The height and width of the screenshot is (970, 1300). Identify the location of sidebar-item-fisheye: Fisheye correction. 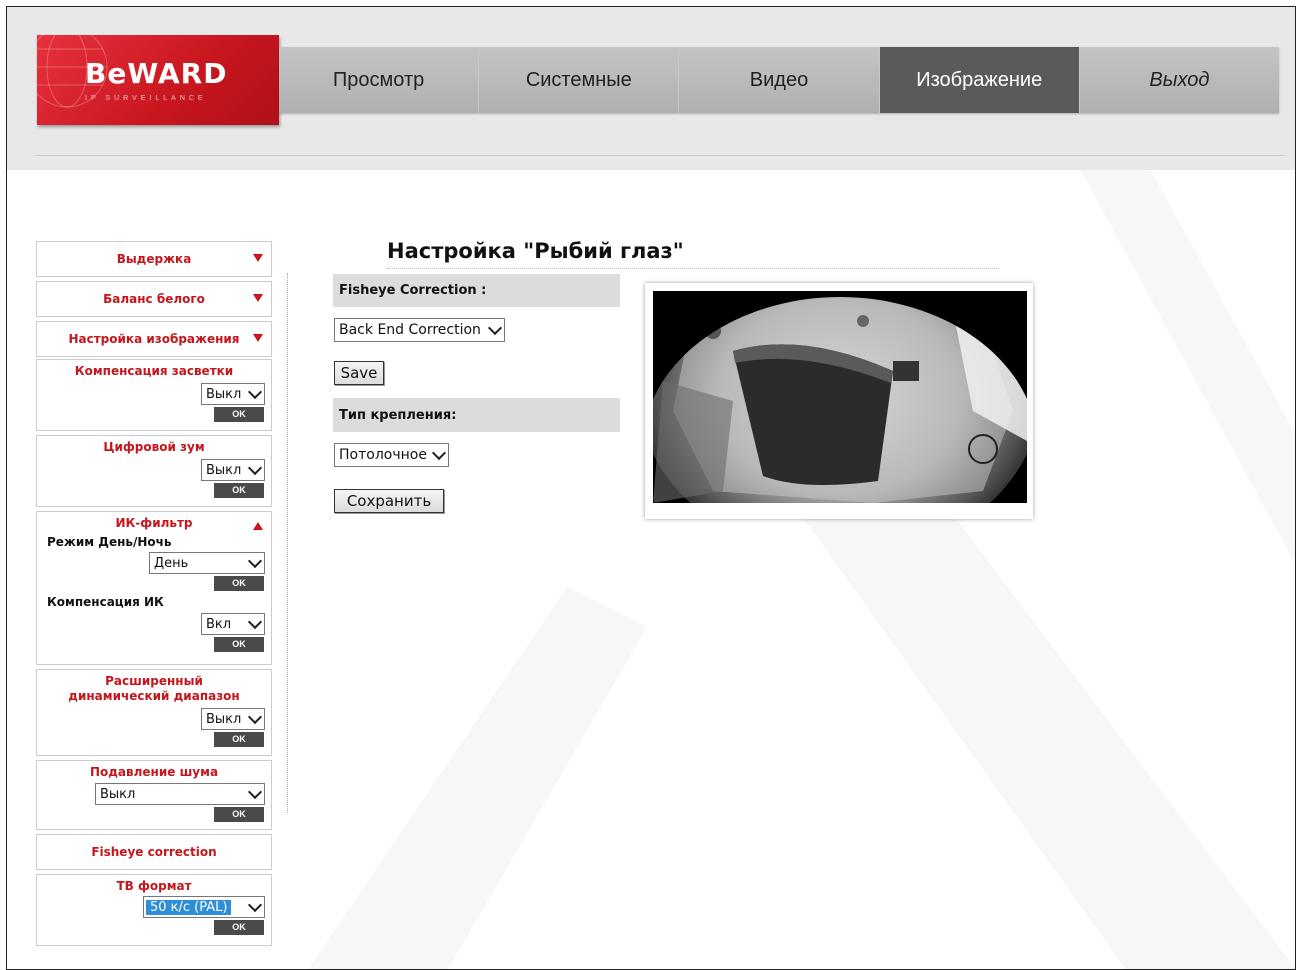
(154, 852).